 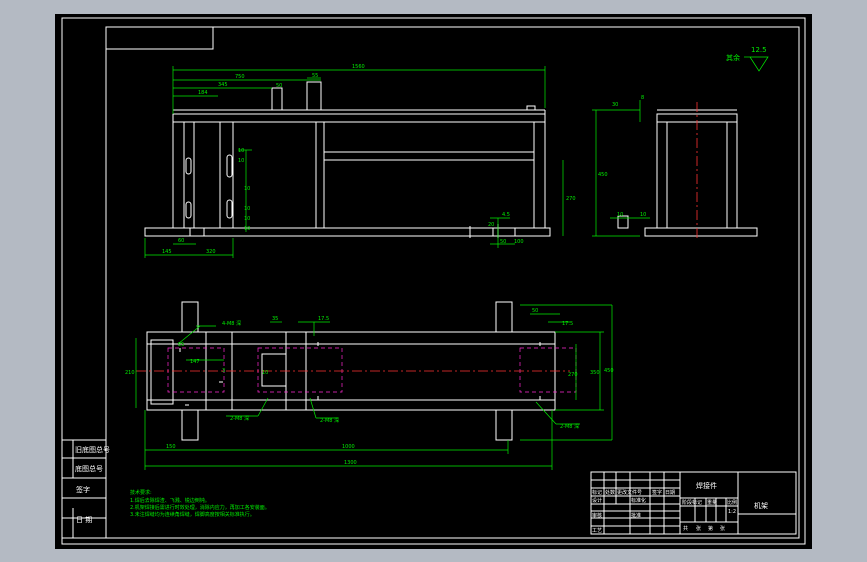 I want to click on dim-front-50: 50, so click(x=279, y=86).